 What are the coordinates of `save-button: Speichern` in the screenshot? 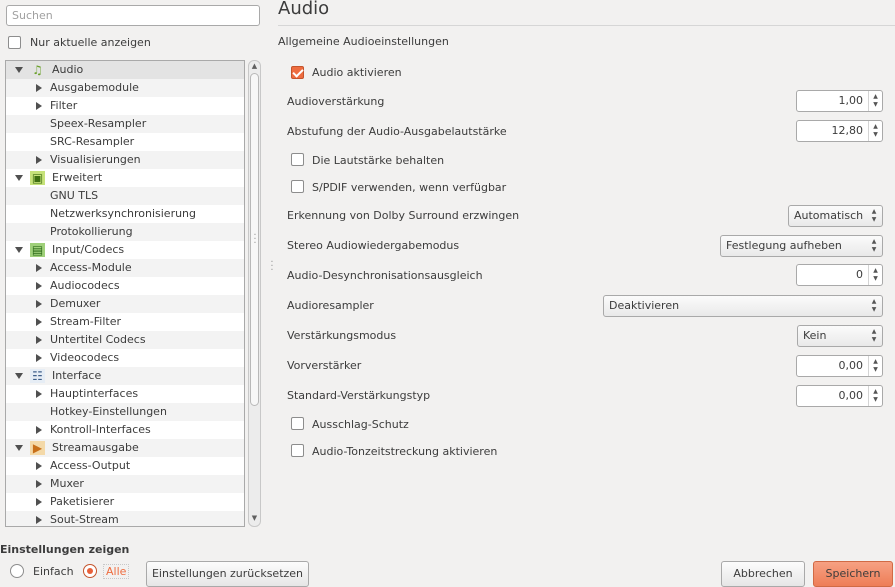 It's located at (853, 574).